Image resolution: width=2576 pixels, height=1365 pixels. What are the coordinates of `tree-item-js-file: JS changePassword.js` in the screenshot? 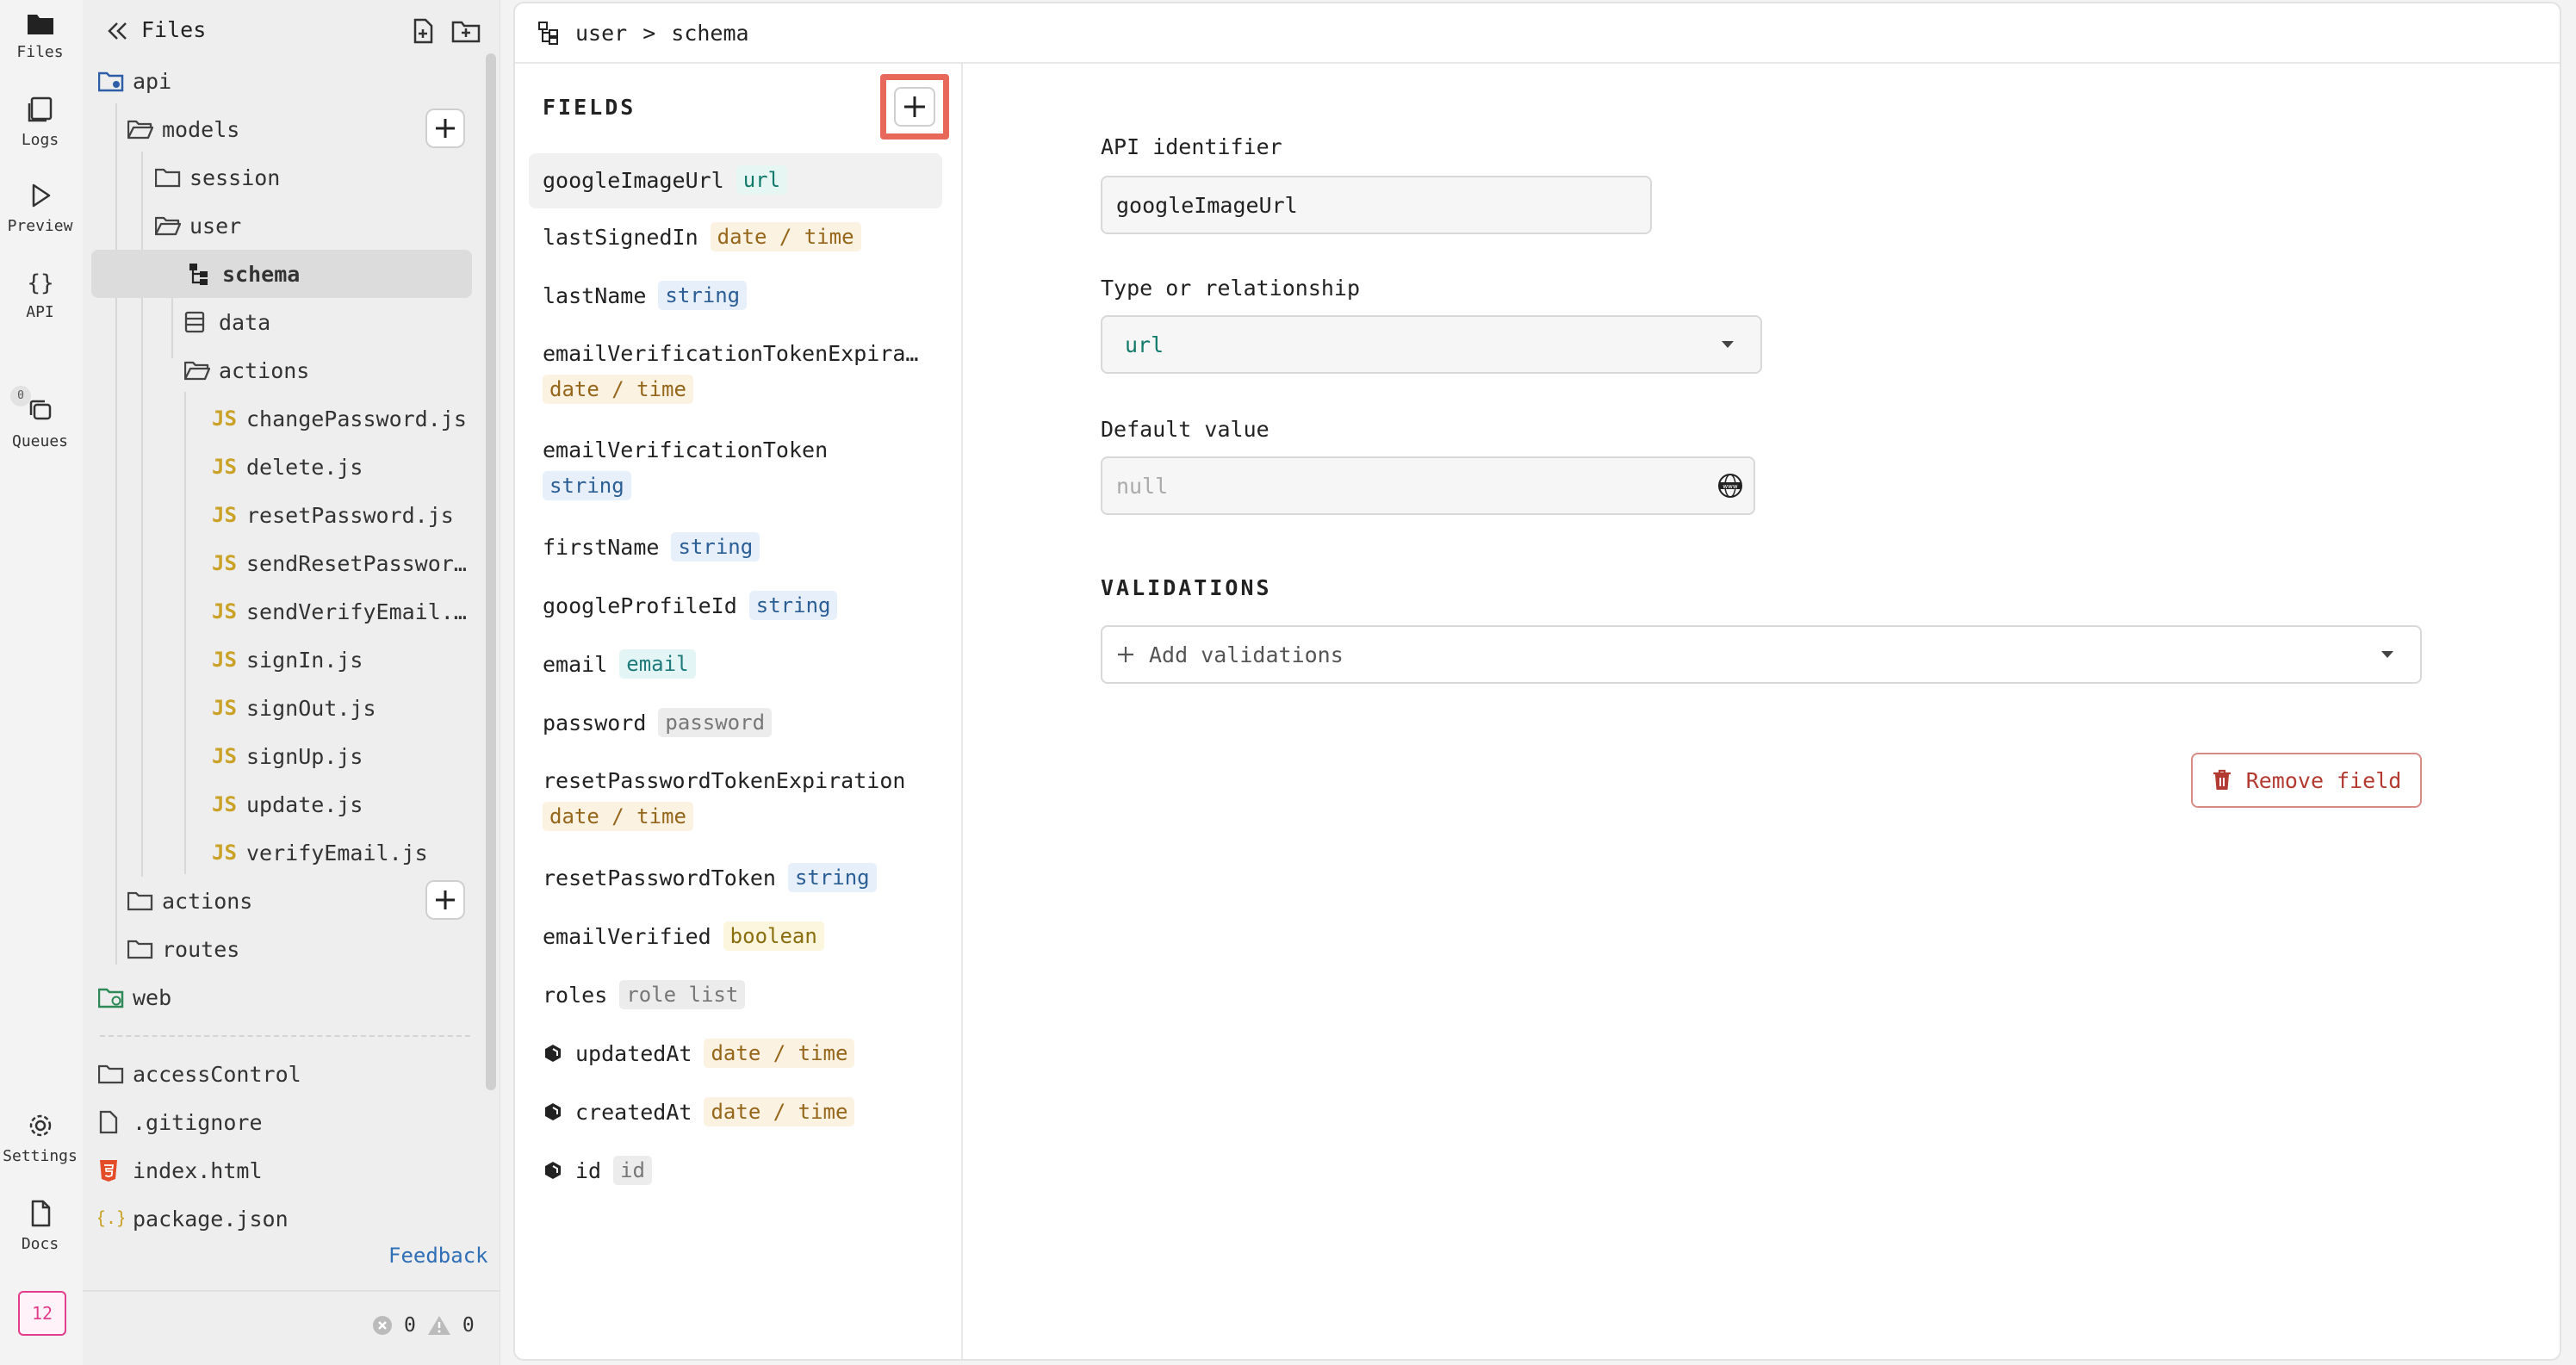 It's located at (345, 418).